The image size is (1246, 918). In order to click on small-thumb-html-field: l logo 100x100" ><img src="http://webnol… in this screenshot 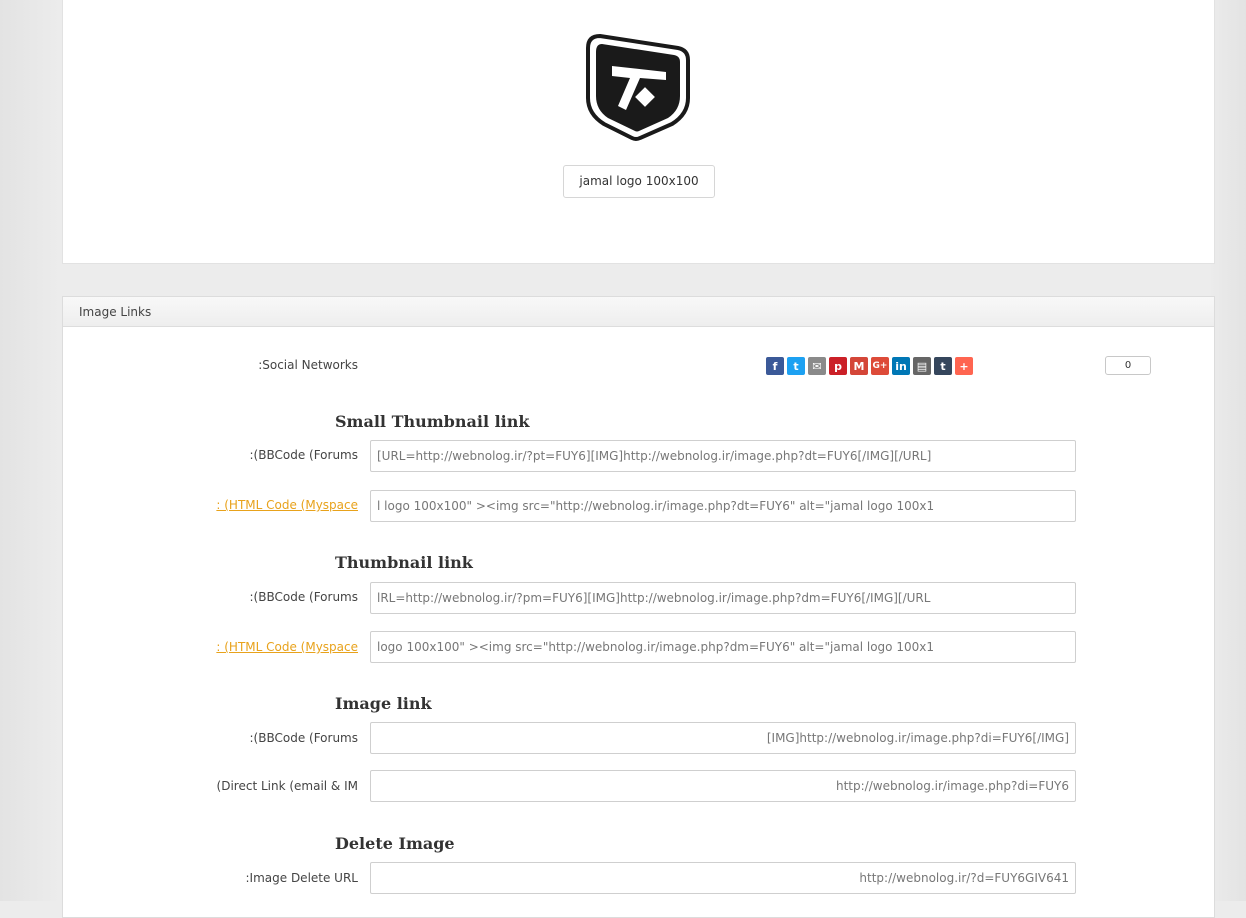, I will do `click(723, 506)`.